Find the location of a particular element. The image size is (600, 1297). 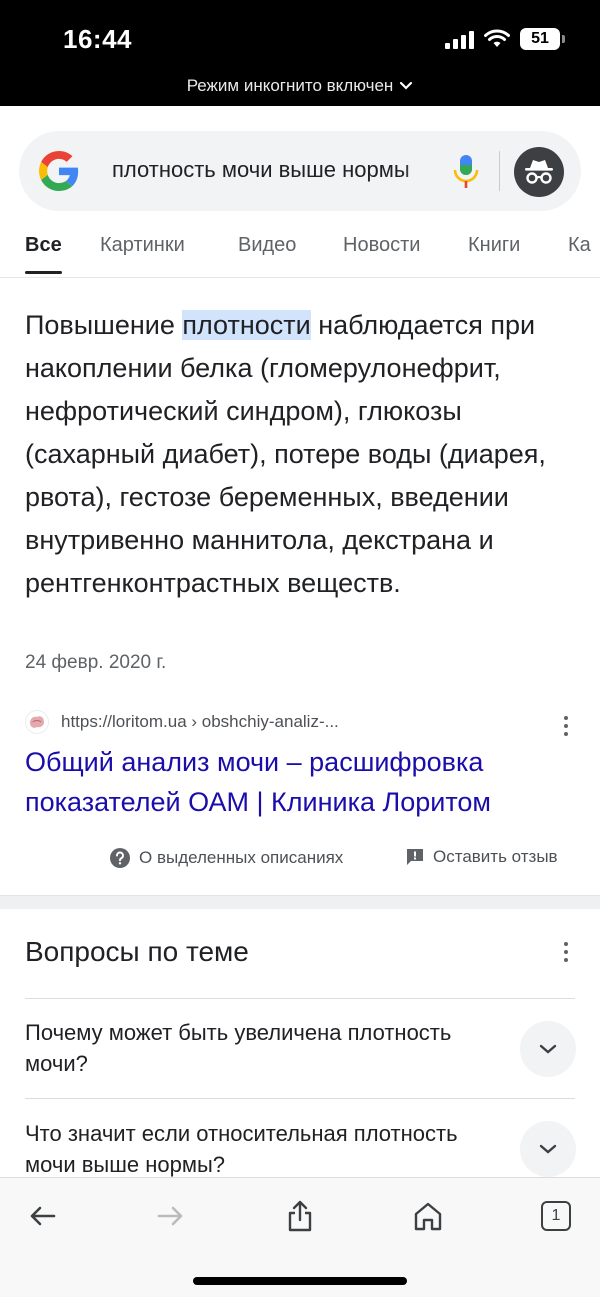

arrow-left-icon is located at coordinates (43, 1216).